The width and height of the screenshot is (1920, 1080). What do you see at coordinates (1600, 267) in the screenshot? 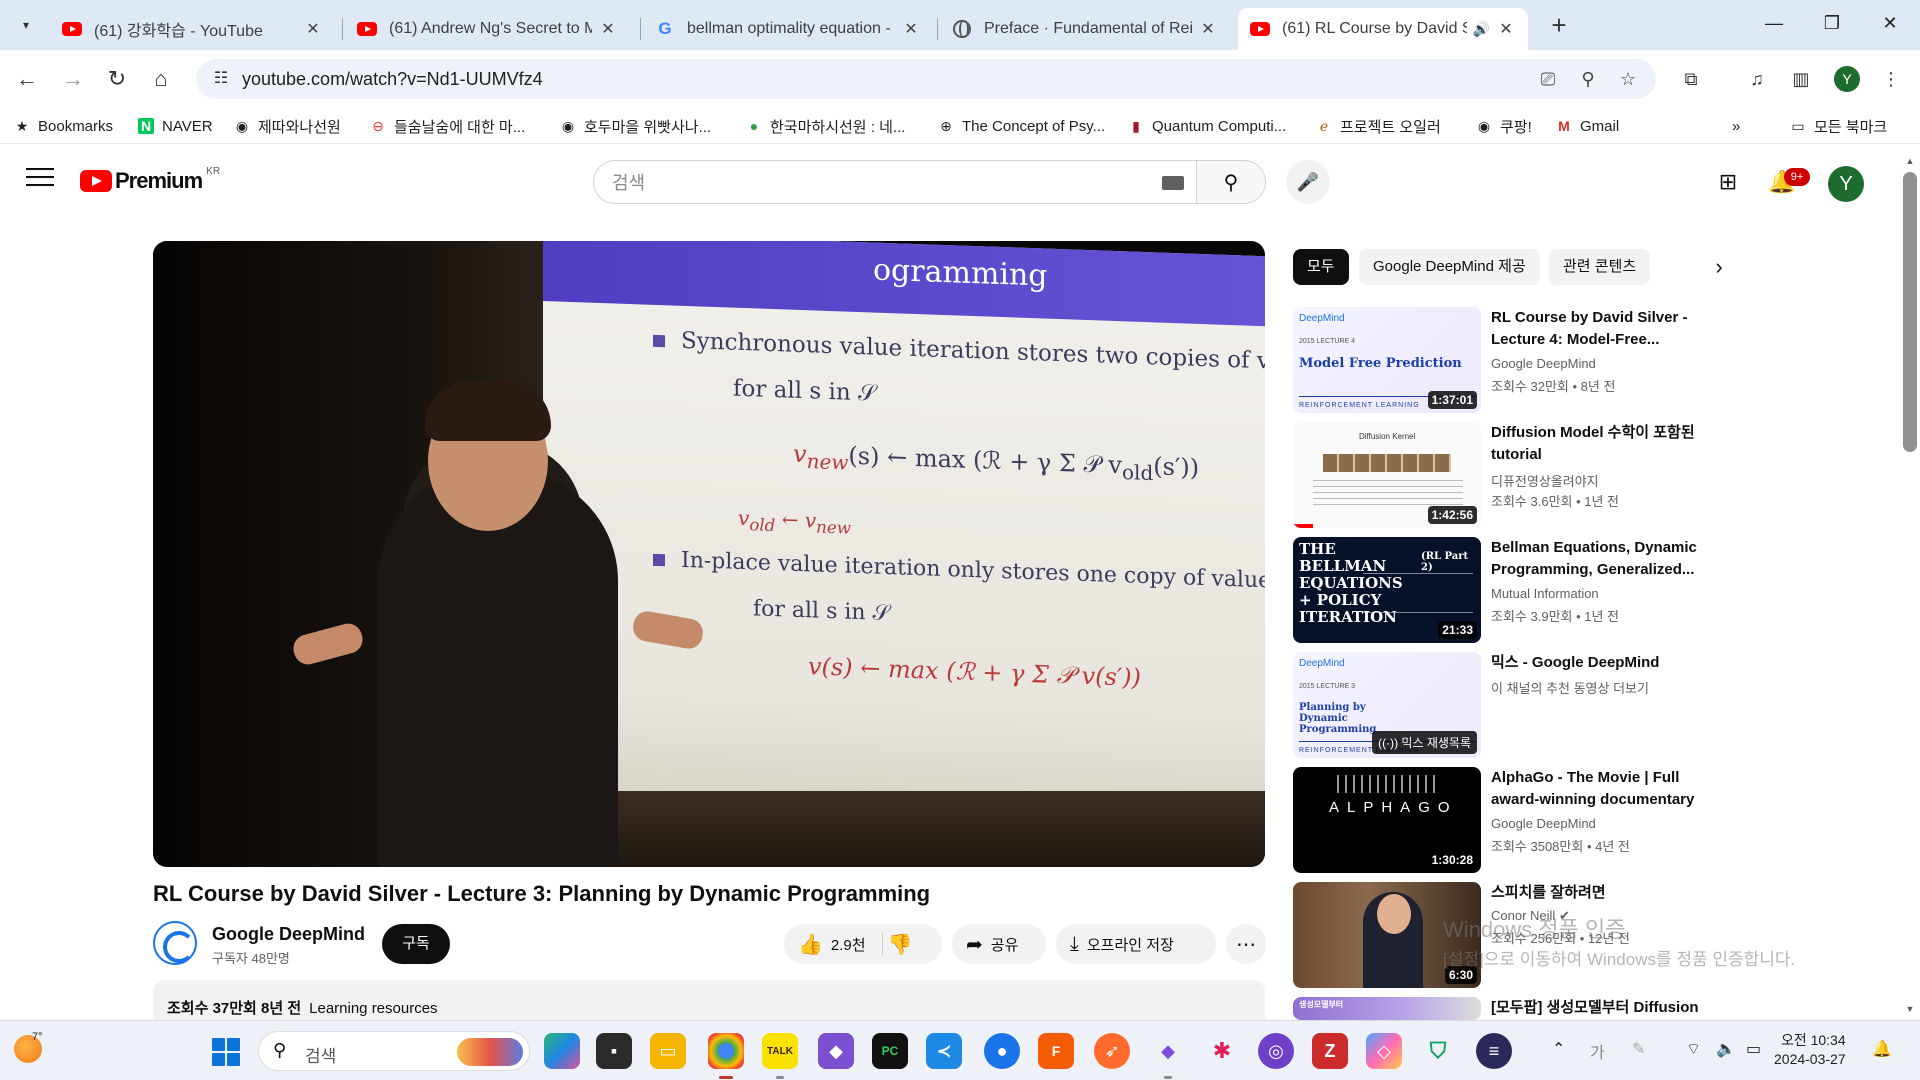
I see `chip-related: 관련 콘텐츠` at bounding box center [1600, 267].